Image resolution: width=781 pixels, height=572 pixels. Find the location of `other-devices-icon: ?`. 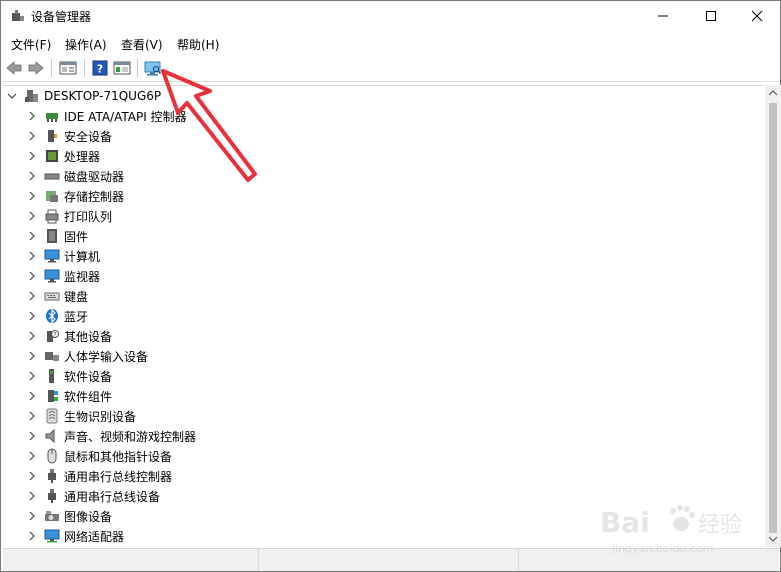

other-devices-icon: ? is located at coordinates (52, 336).